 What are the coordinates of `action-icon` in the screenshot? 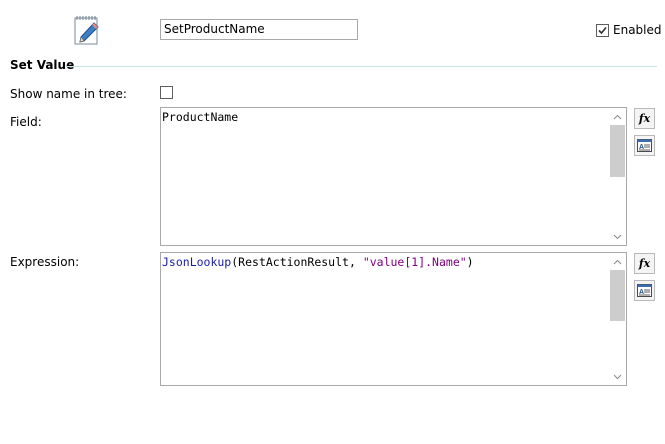 It's located at (87, 30).